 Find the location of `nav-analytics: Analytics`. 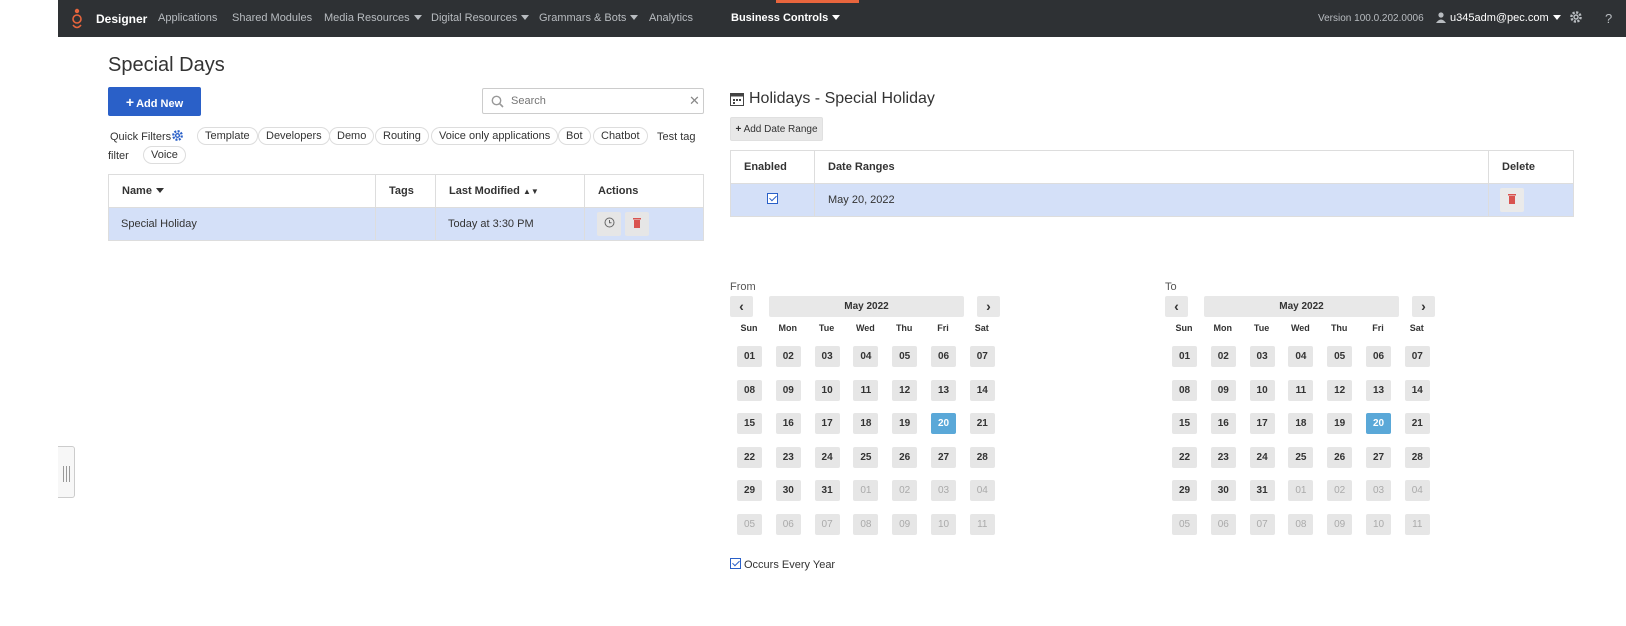

nav-analytics: Analytics is located at coordinates (671, 18).